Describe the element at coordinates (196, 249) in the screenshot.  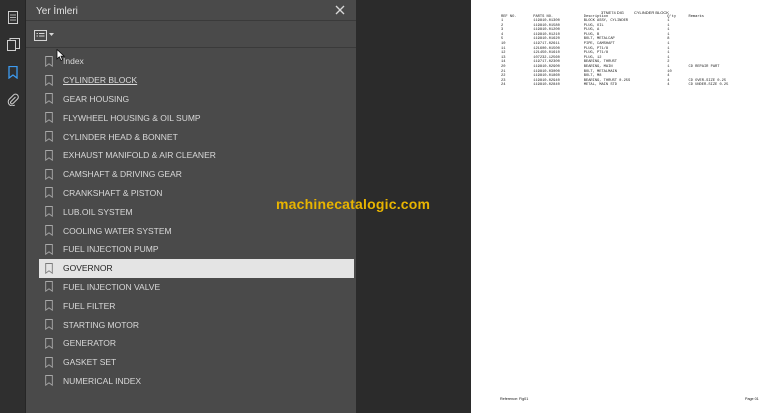
I see `bookmark-item: FUEL INJECTION PUMP` at that location.